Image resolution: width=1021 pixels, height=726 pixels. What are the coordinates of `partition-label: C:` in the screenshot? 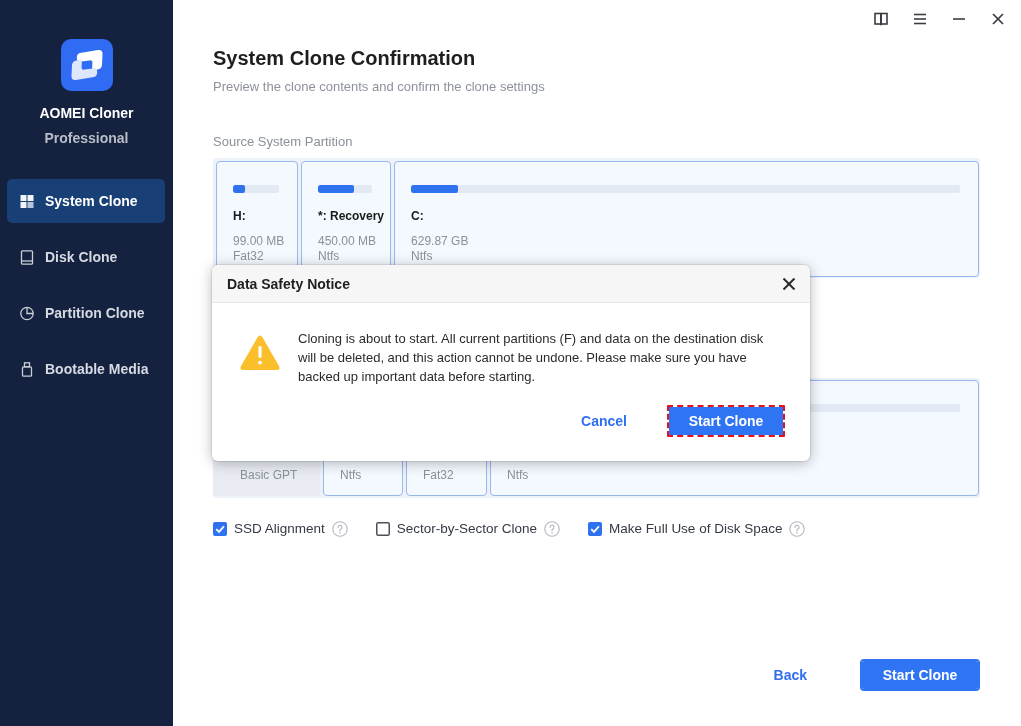 It's located at (418, 216).